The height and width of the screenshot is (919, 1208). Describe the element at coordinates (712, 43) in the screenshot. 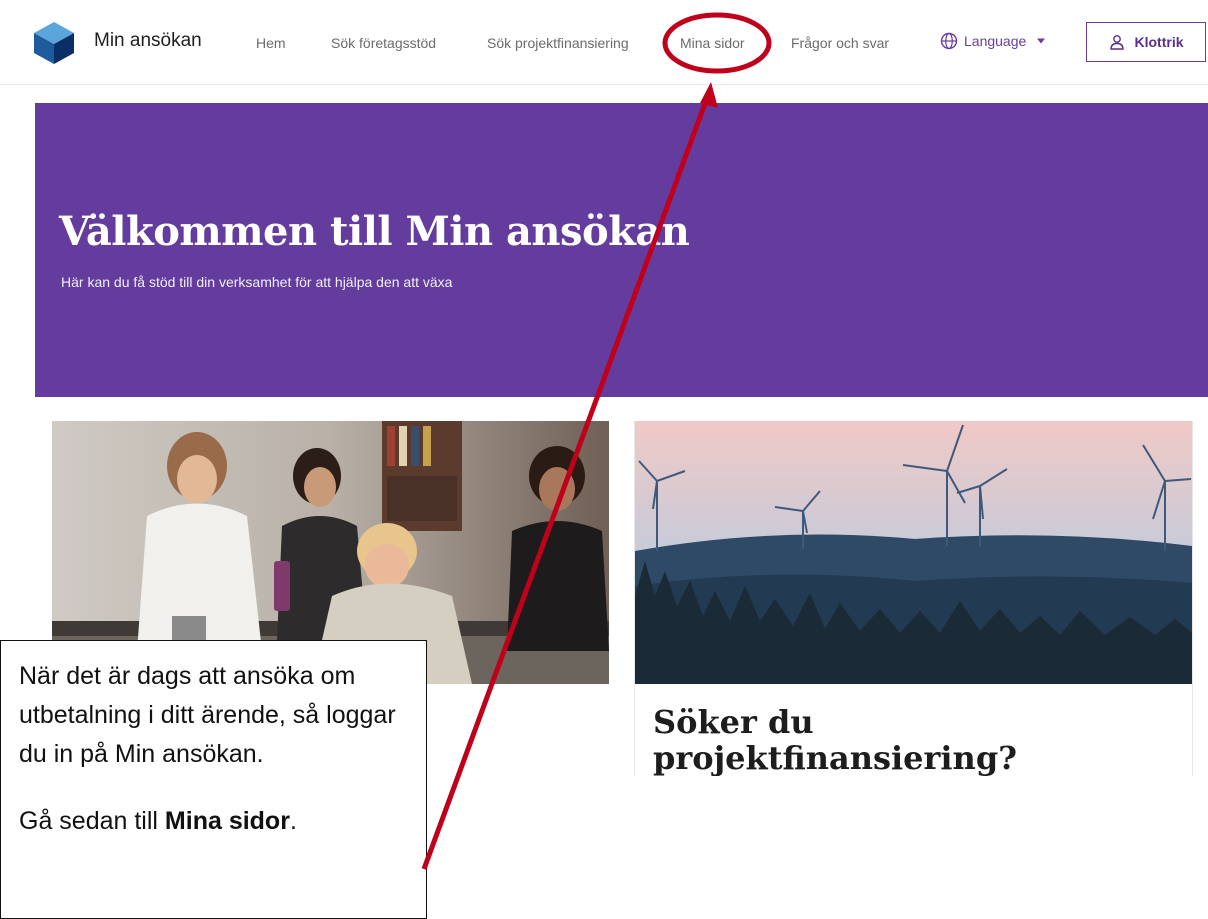

I see `nav-mina-sidor: Mina sidor` at that location.